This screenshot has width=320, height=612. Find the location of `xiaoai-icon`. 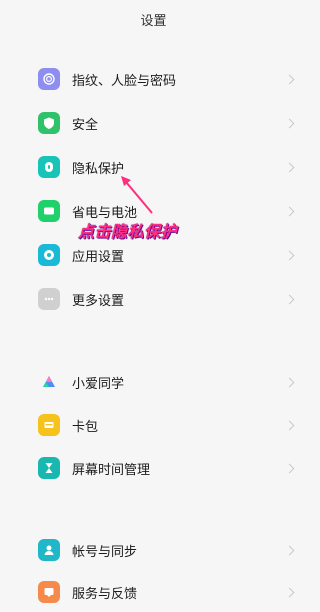

xiaoai-icon is located at coordinates (49, 382).